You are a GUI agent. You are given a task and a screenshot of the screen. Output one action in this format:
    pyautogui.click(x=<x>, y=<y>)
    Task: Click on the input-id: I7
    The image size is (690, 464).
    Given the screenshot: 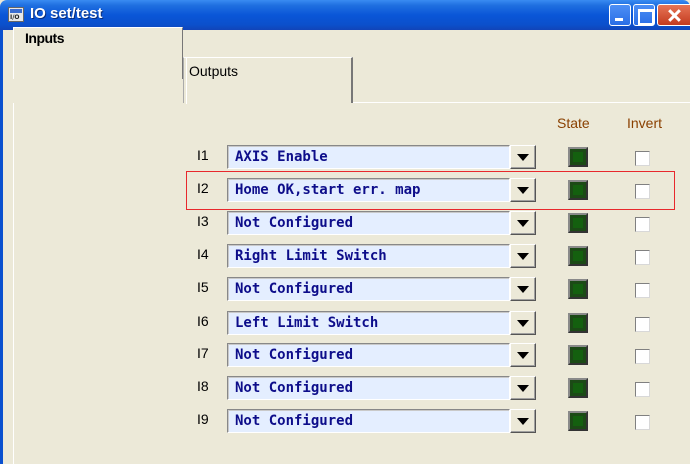 What is the action you would take?
    pyautogui.click(x=203, y=353)
    